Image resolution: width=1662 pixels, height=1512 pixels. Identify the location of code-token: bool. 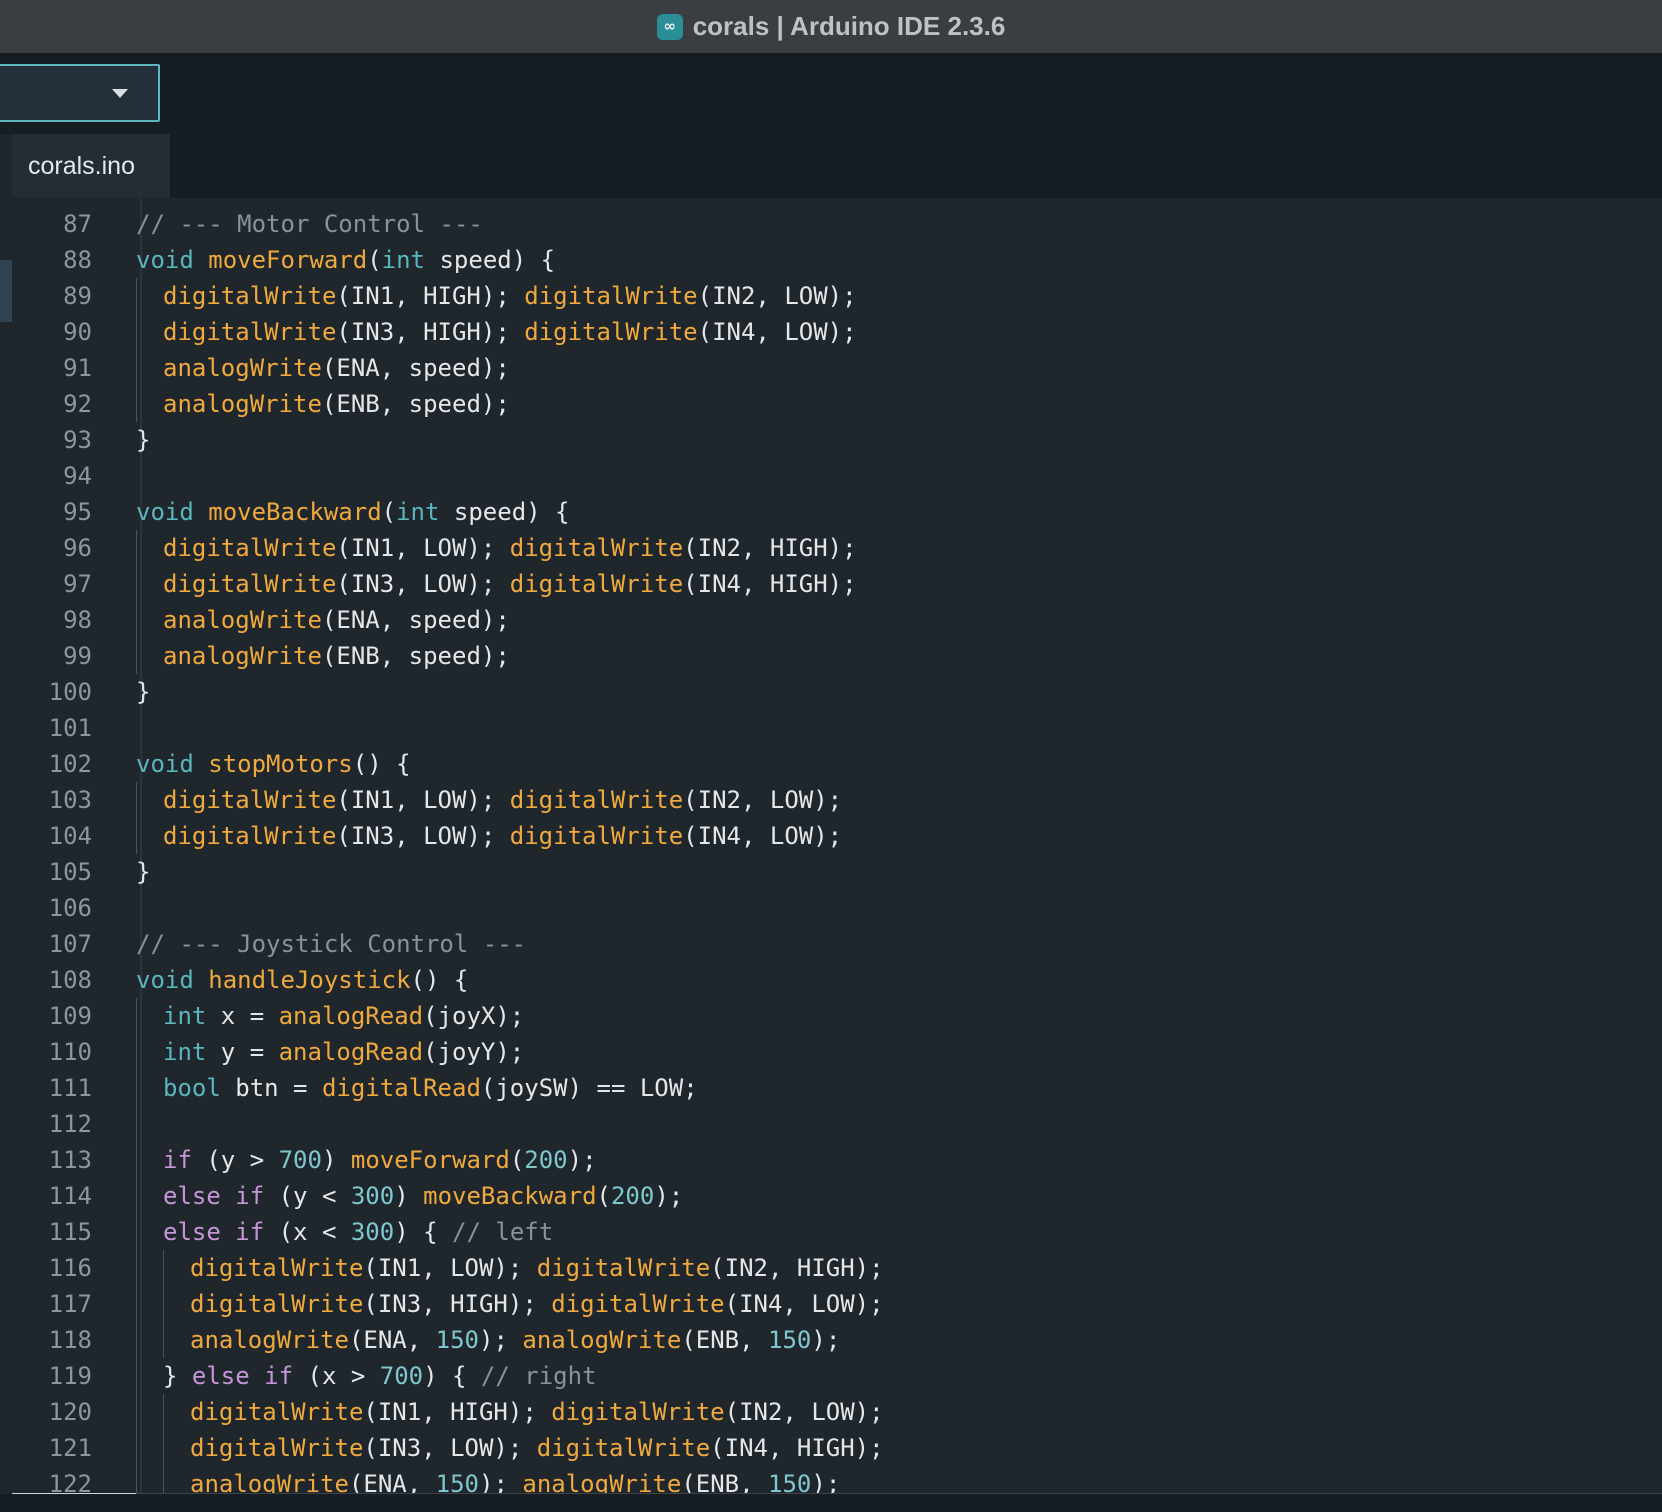
(192, 1088).